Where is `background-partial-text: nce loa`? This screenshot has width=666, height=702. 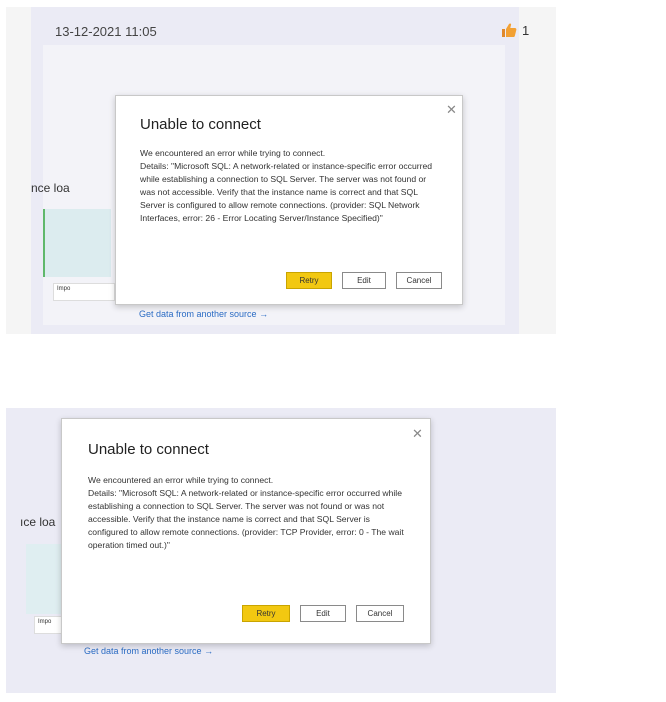 background-partial-text: nce loa is located at coordinates (50, 188).